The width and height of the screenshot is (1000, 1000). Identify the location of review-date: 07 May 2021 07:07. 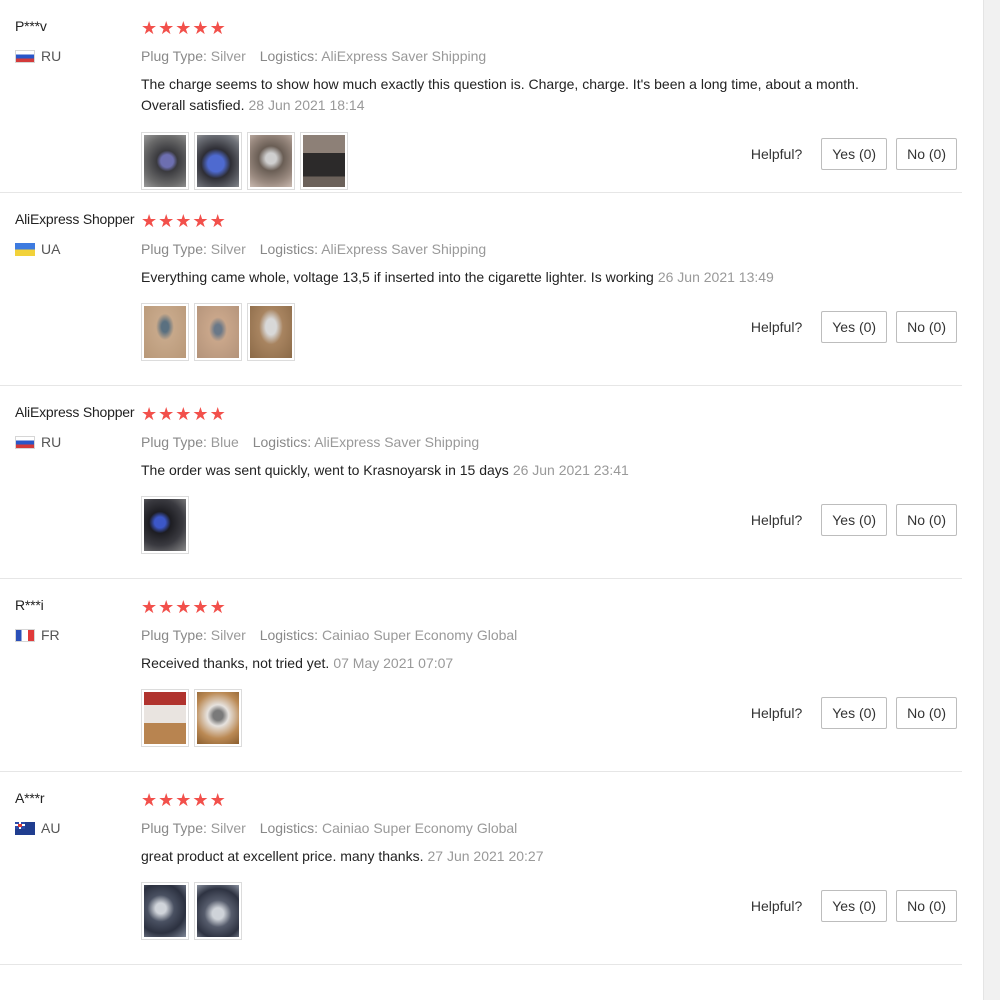
(393, 663).